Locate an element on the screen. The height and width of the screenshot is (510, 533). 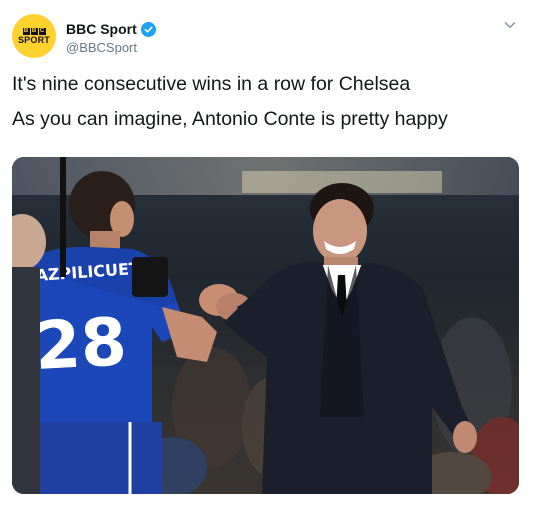
chevron-down-icon is located at coordinates (510, 25).